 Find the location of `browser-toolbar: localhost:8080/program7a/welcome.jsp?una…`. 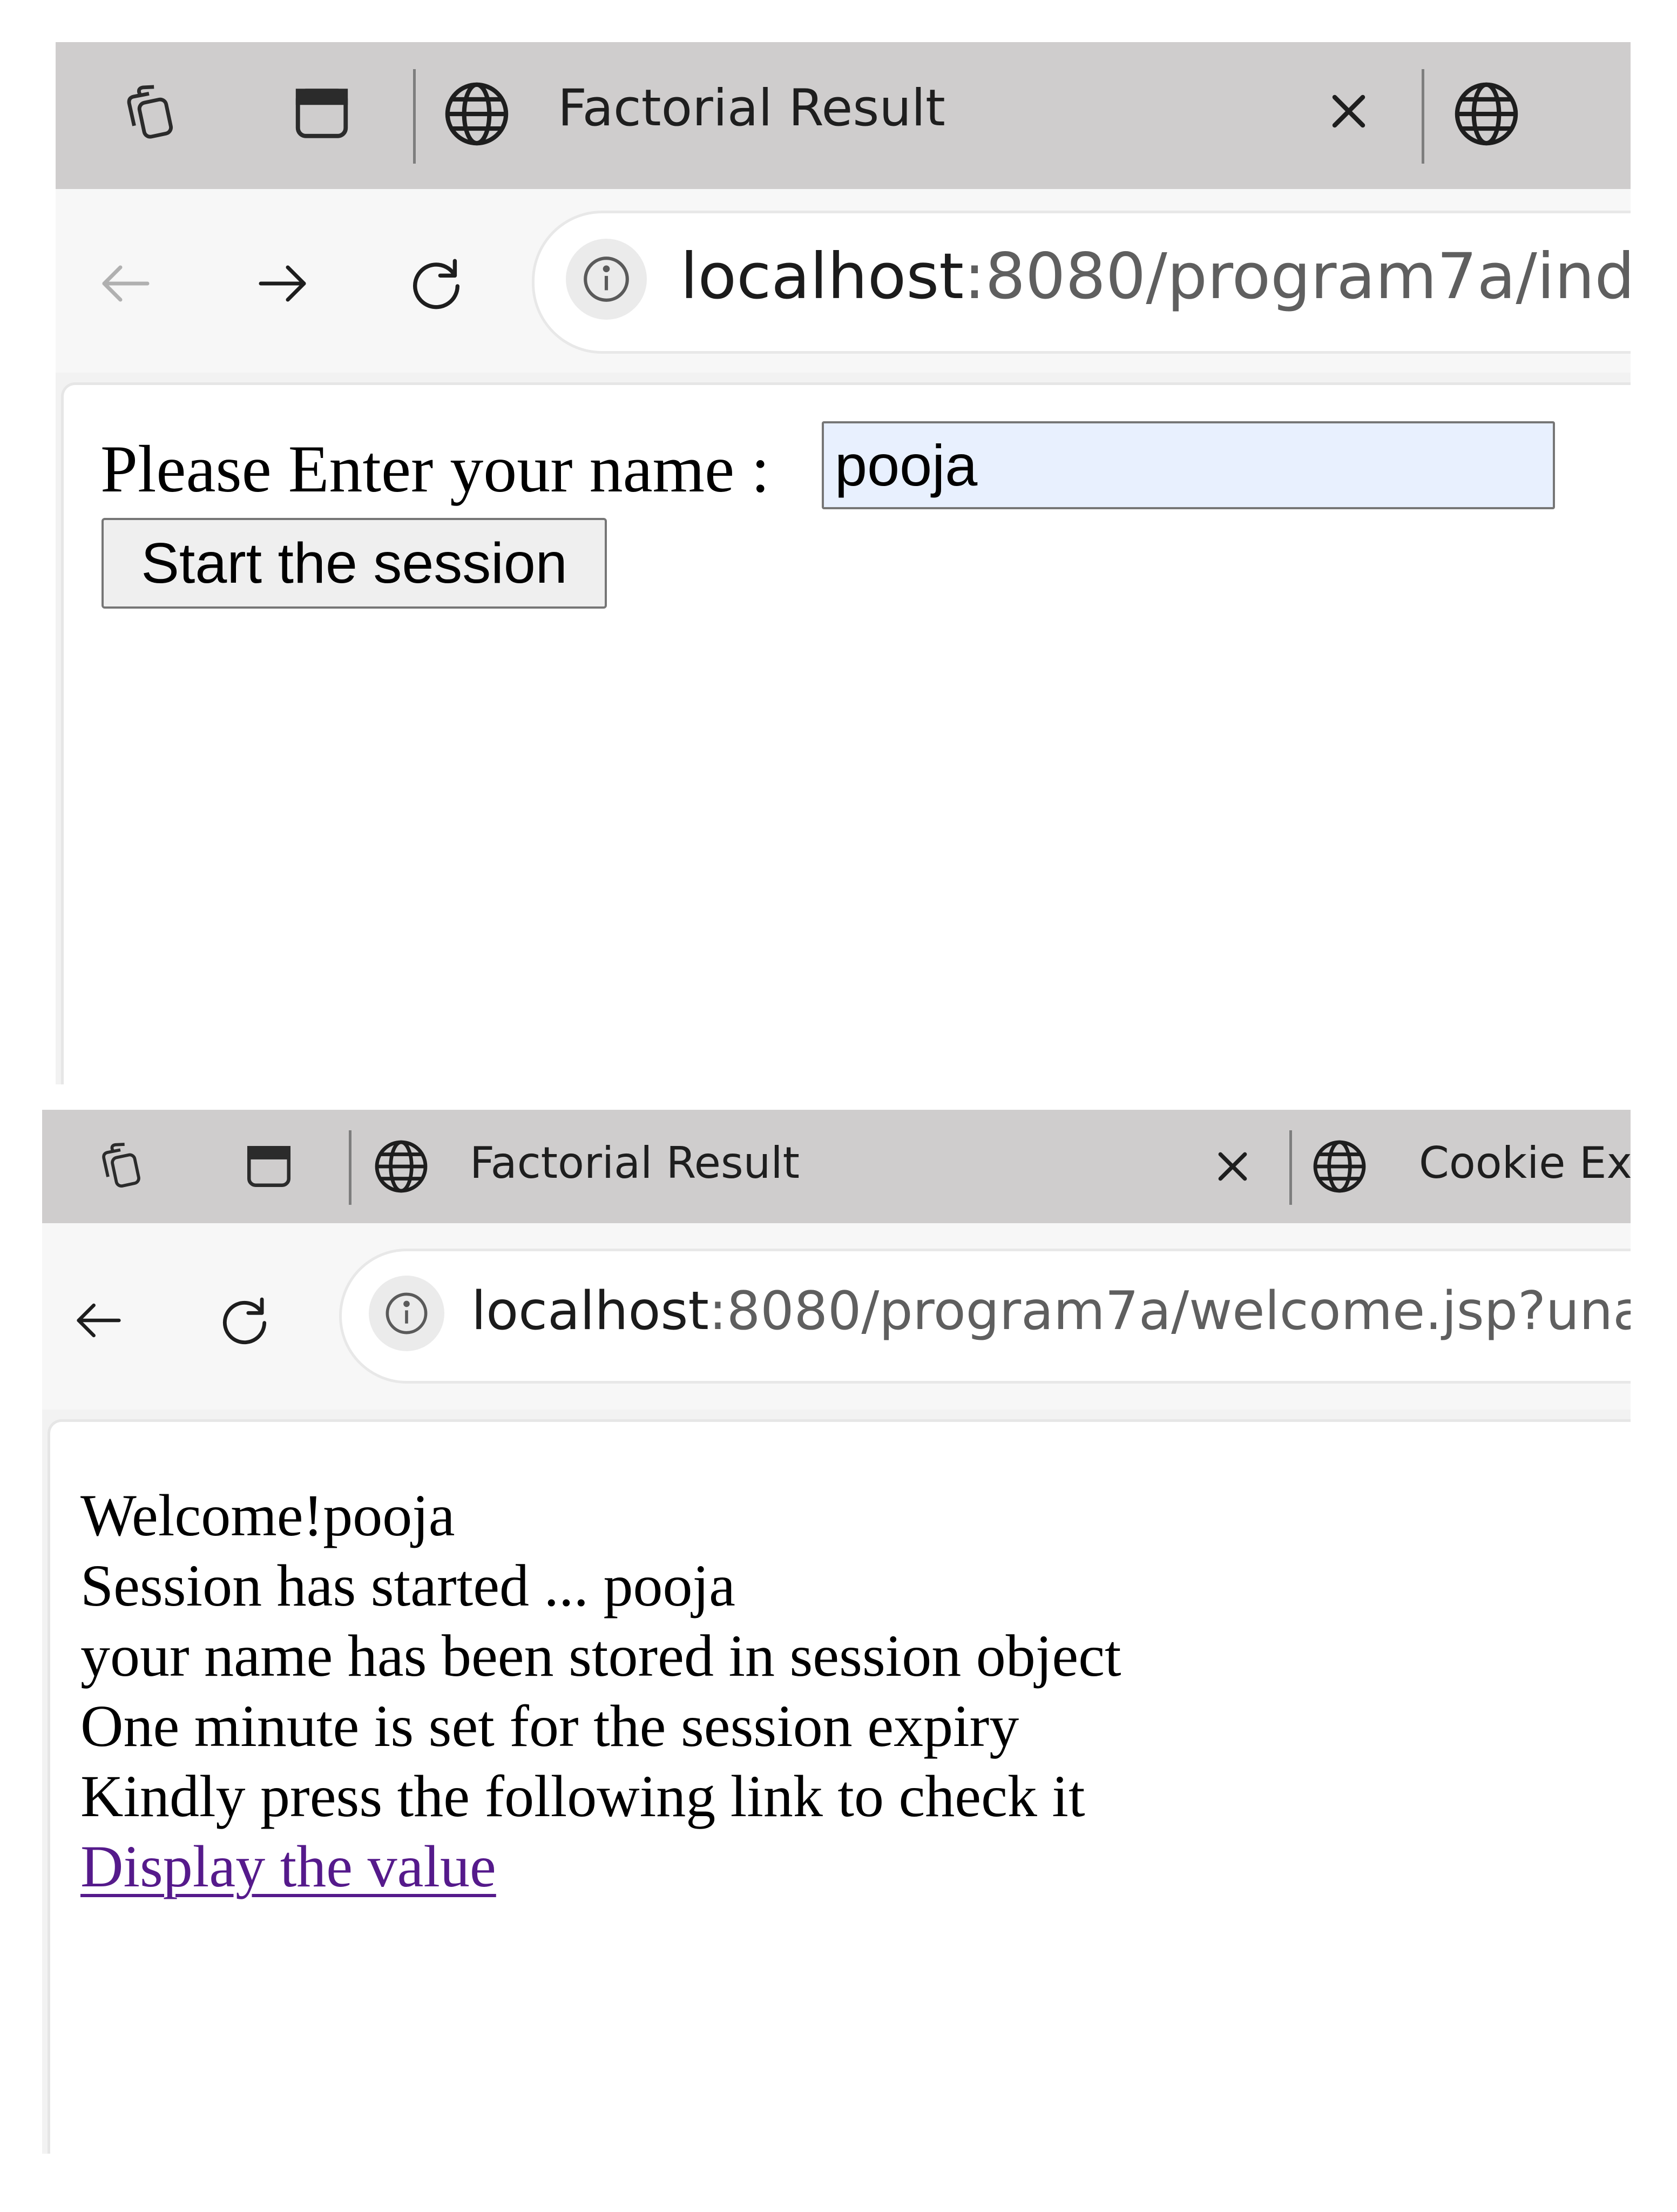

browser-toolbar: localhost:8080/program7a/welcome.jsp?una… is located at coordinates (837, 1316).